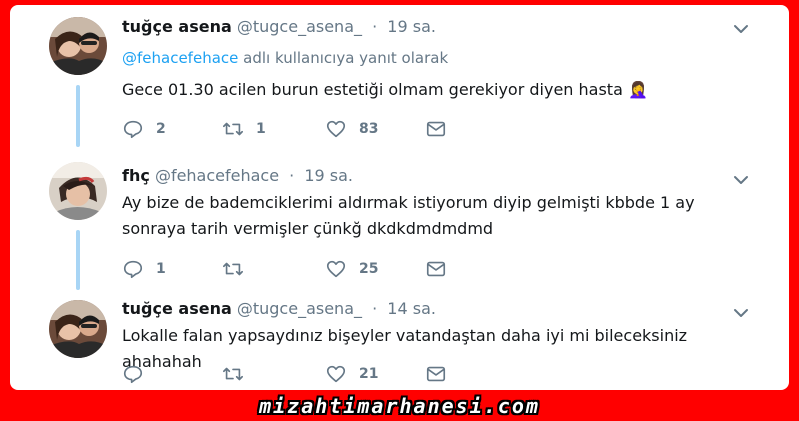  I want to click on reply-count: 2, so click(161, 129).